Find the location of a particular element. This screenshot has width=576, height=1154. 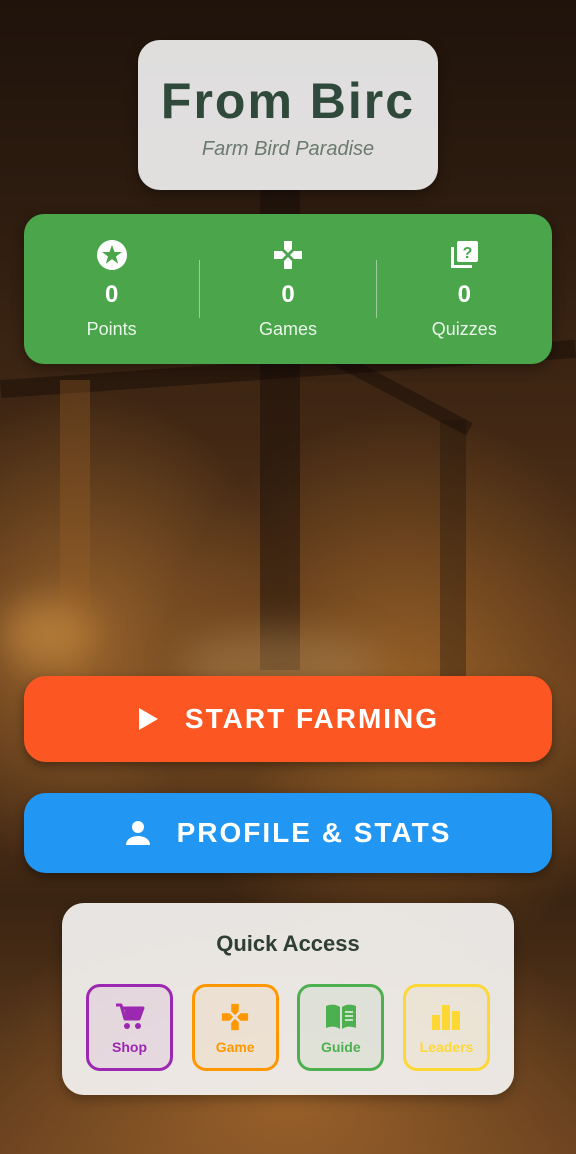

games-value: 0 is located at coordinates (288, 294).